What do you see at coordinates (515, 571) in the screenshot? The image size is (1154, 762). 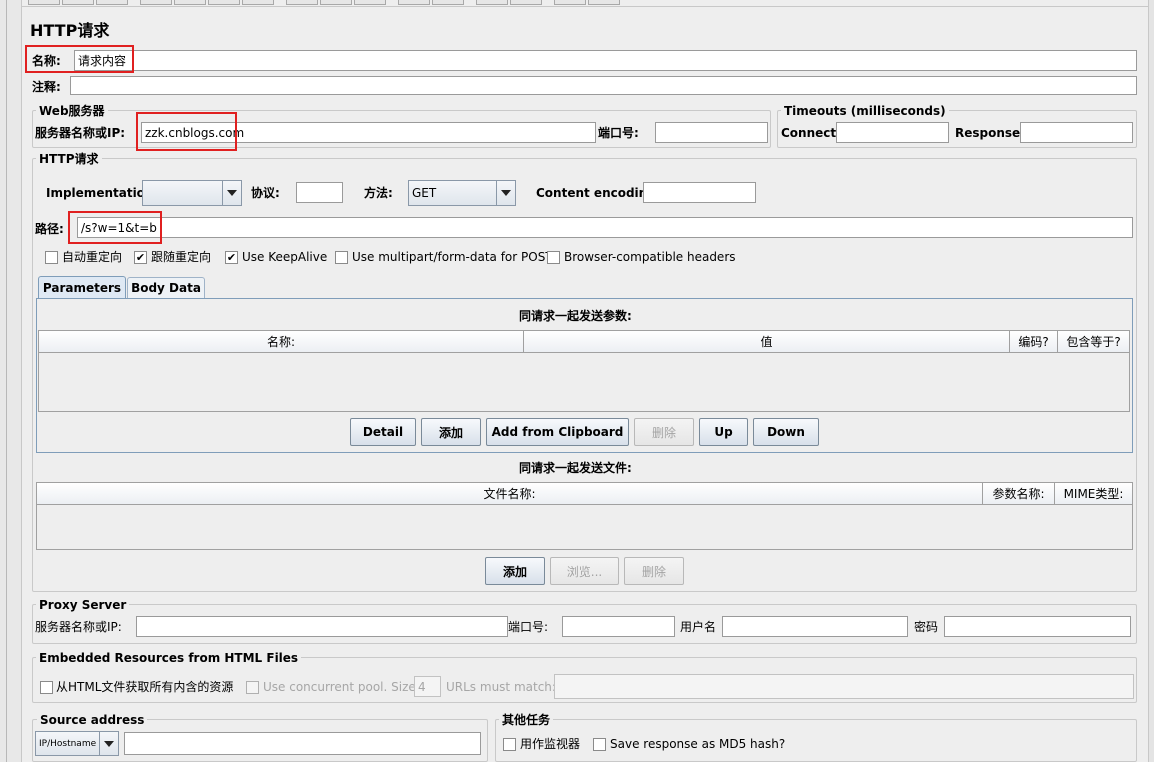 I see `add-file-button: 添加` at bounding box center [515, 571].